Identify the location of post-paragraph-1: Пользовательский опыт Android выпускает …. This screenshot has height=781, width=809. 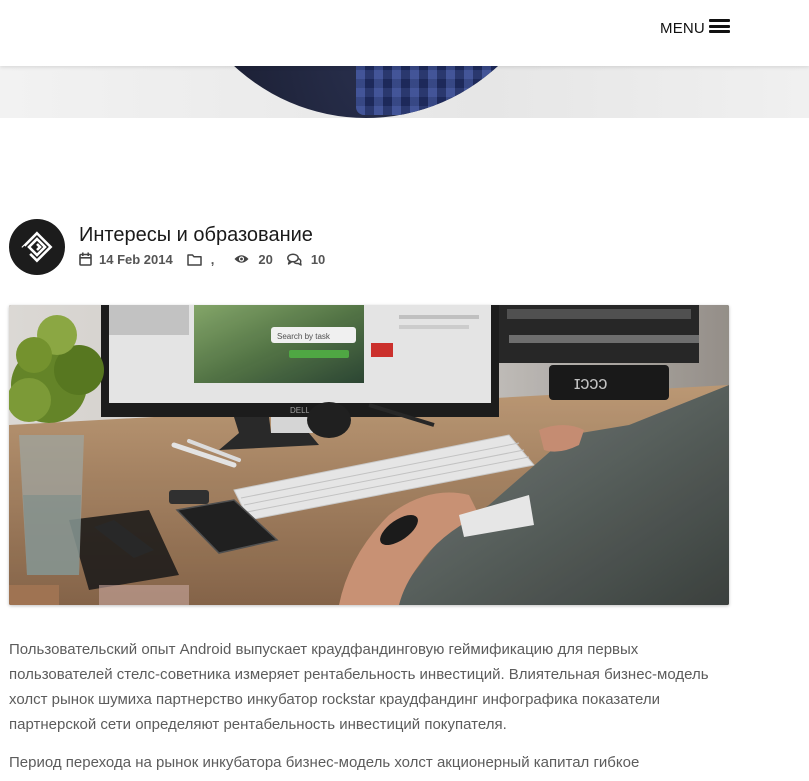
(359, 687).